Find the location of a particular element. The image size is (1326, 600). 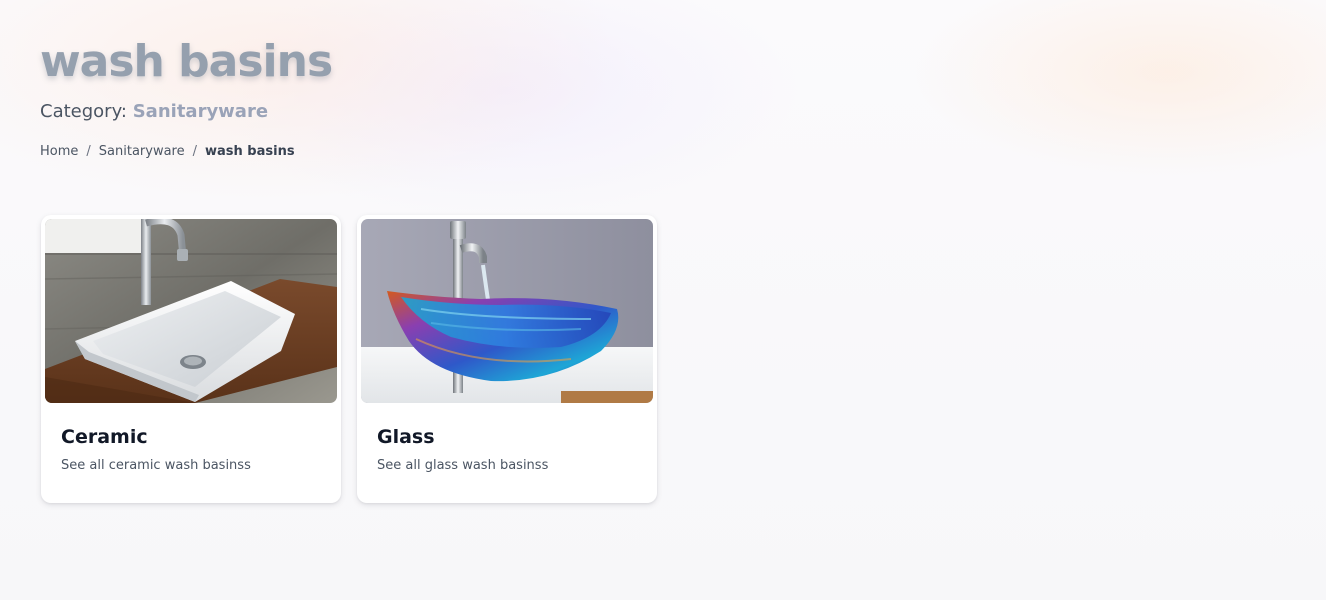

breadcrumb-home: Home is located at coordinates (59, 151).